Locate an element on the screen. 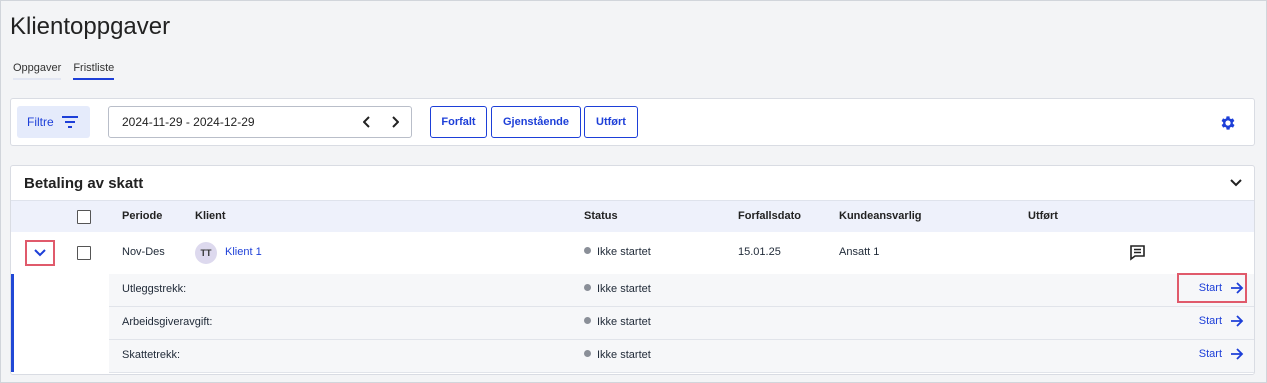 The image size is (1267, 383). tab-oppgaver: Oppgaver is located at coordinates (37, 71).